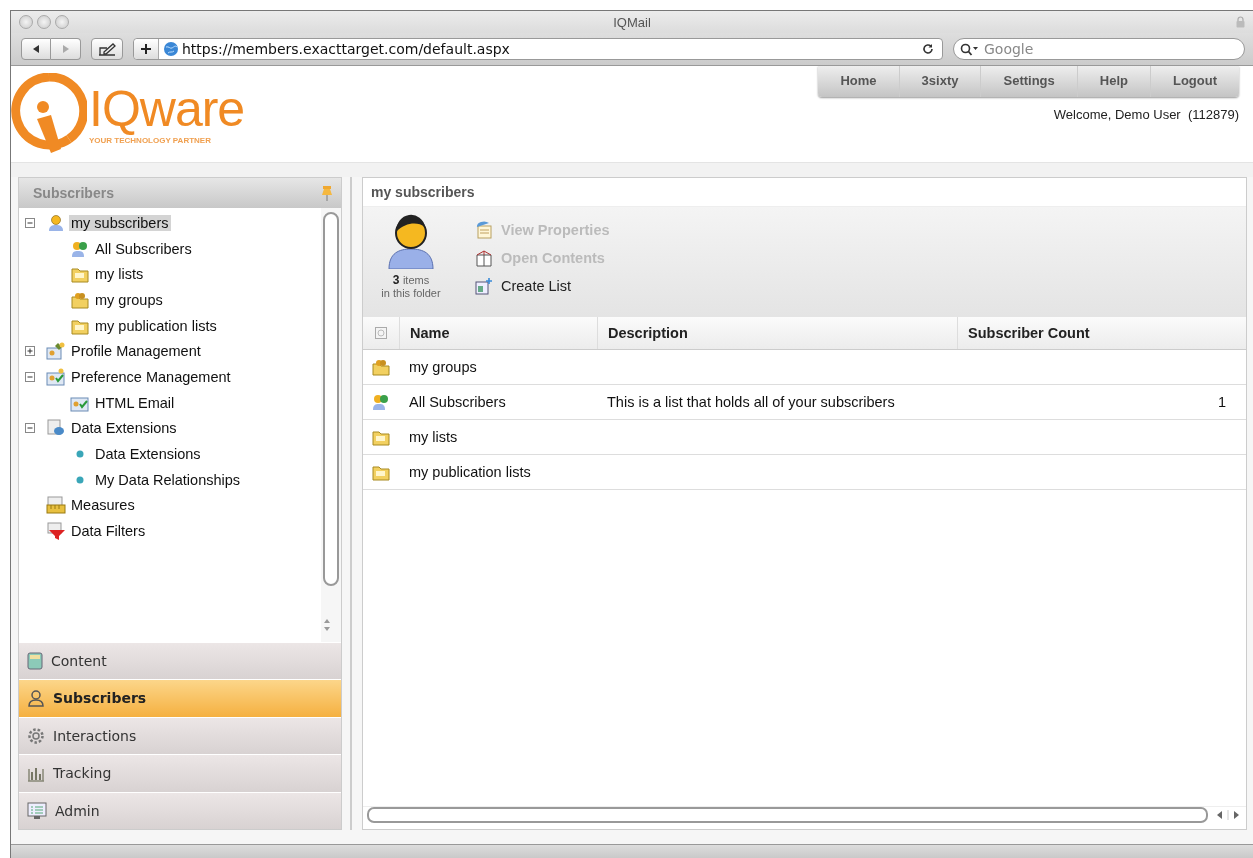 The image size is (1253, 858). What do you see at coordinates (470, 472) in the screenshot?
I see `table-cell: my publication lists` at bounding box center [470, 472].